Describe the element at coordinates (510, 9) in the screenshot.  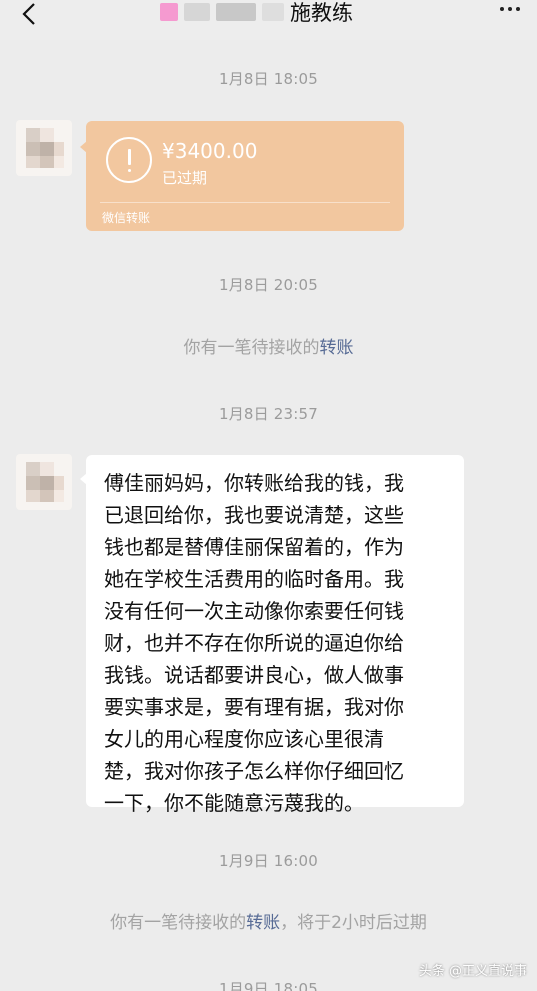
I see `more-dots-icon` at that location.